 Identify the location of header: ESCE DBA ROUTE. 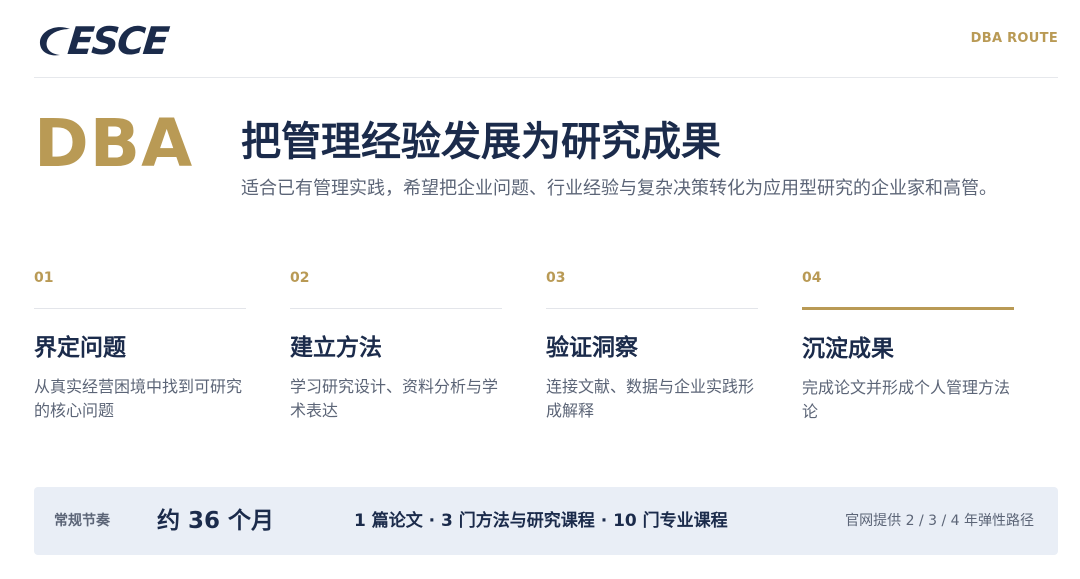
(546, 48).